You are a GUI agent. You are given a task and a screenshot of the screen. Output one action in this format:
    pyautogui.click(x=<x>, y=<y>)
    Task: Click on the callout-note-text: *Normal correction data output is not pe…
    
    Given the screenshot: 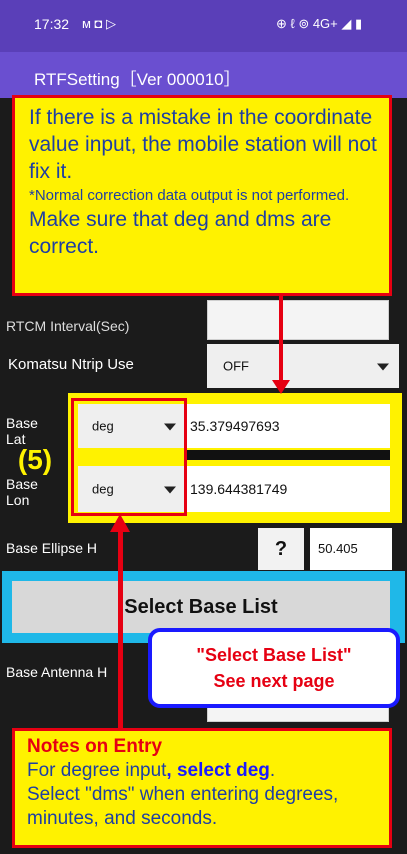 What is the action you would take?
    pyautogui.click(x=189, y=195)
    